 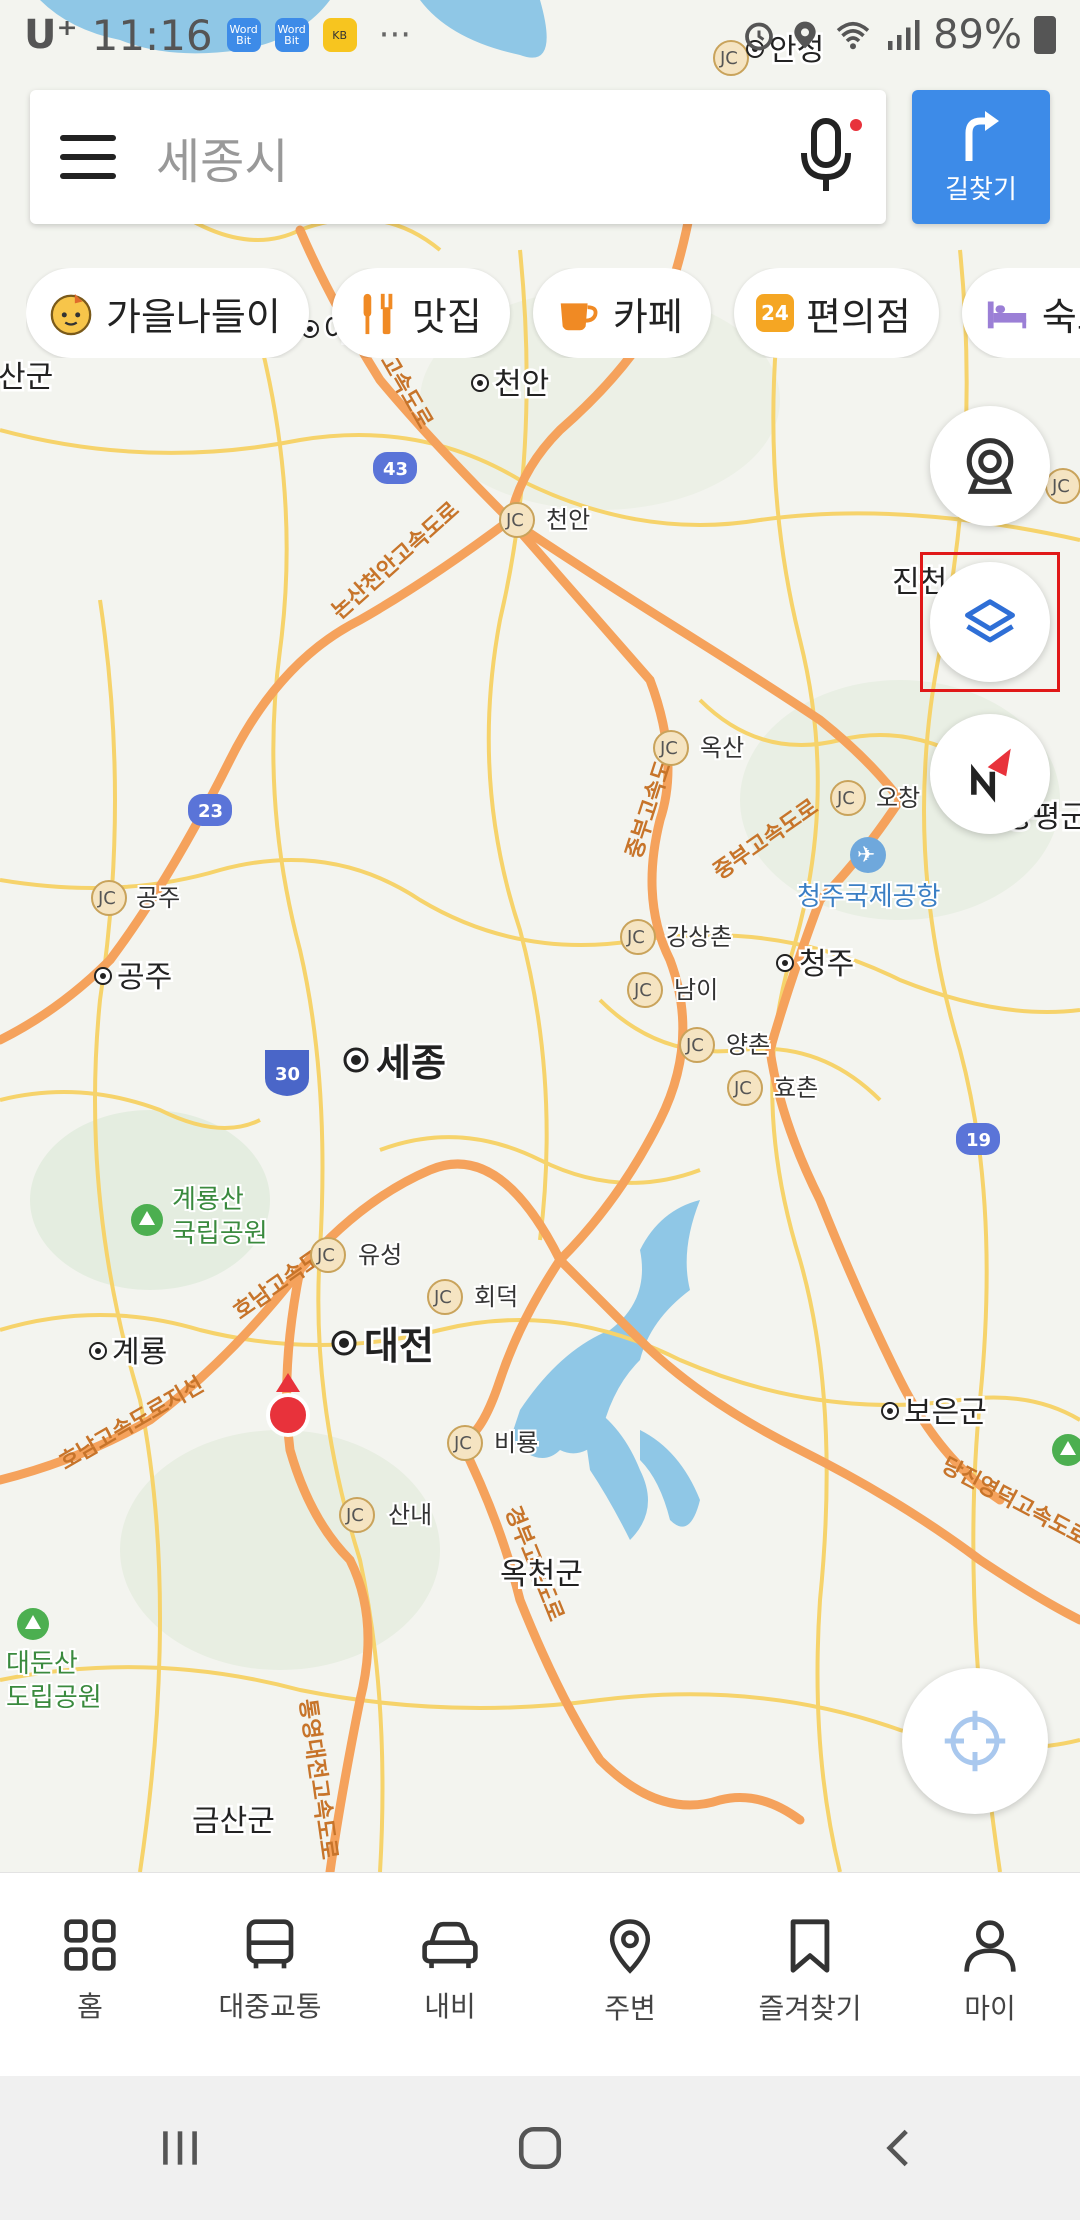 I want to click on more-notifications-icon: ···, so click(x=395, y=35).